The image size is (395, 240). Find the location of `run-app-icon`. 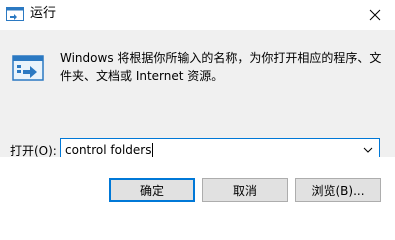

run-app-icon is located at coordinates (15, 13).